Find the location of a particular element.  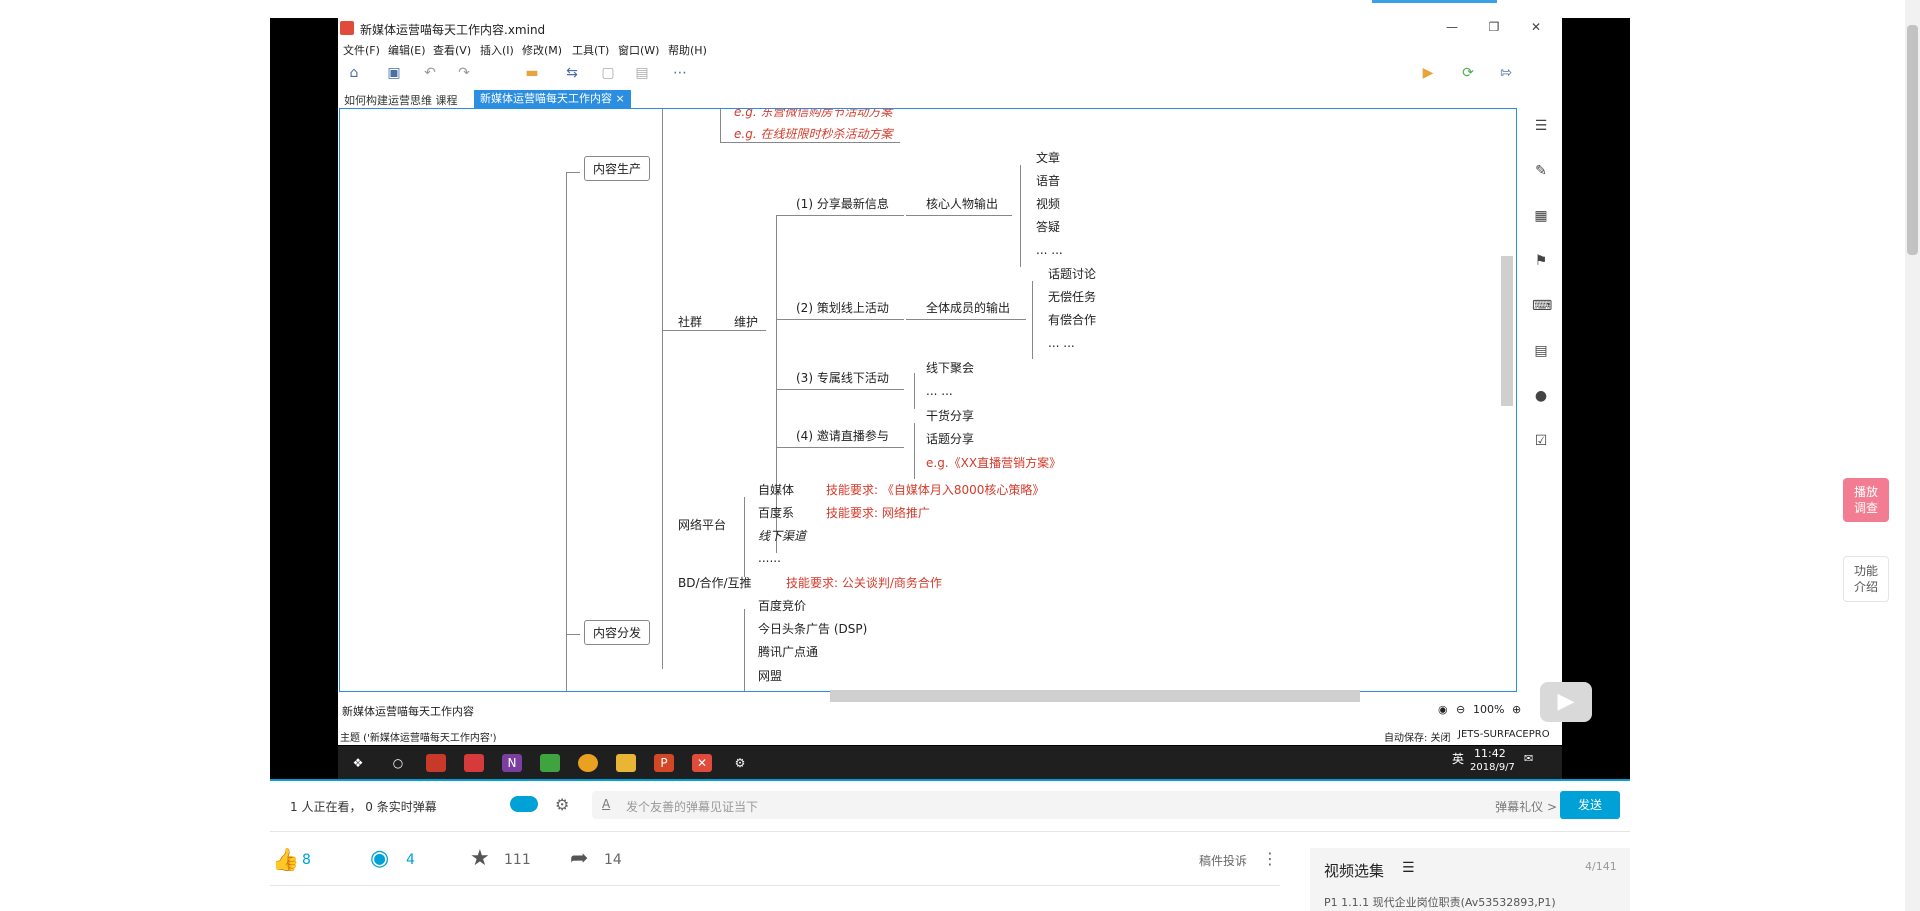

netease-music-icon is located at coordinates (474, 763).